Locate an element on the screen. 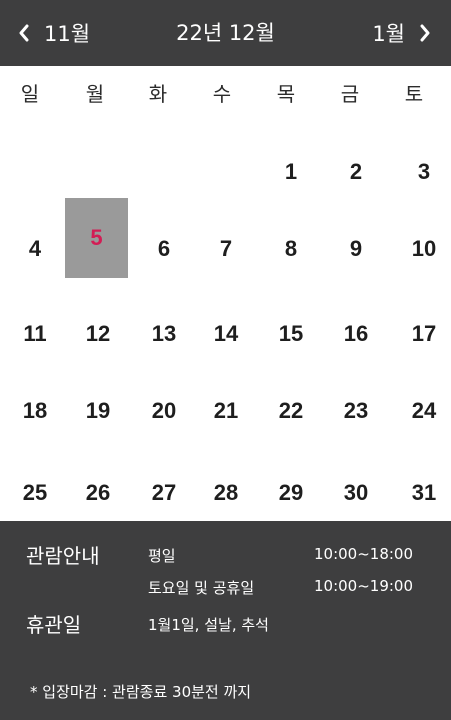 This screenshot has height=720, width=451. calendar-day-5-selected: 5 is located at coordinates (96, 238).